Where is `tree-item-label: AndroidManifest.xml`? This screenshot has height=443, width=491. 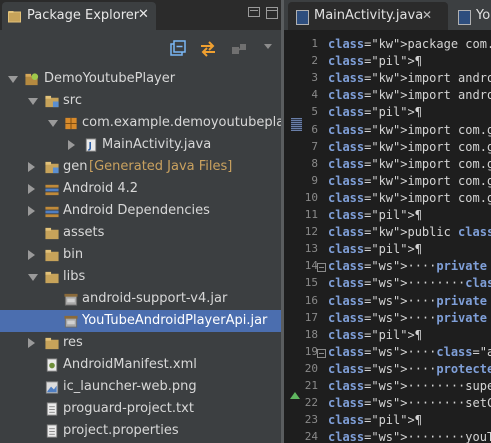
tree-item-label: AndroidManifest.xml is located at coordinates (130, 364).